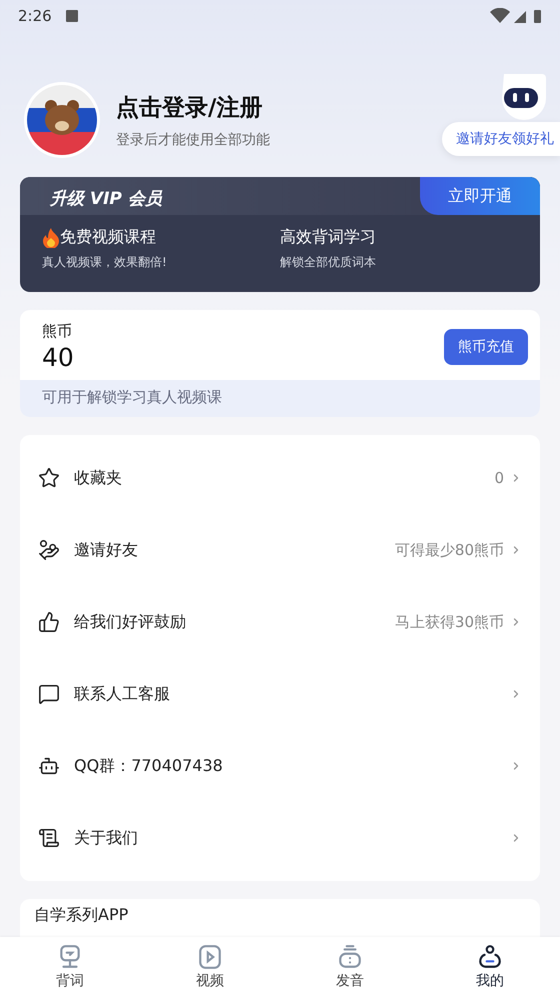  Describe the element at coordinates (280, 622) in the screenshot. I see `menu-item: 给我们好评鼓励 马上获得30熊币` at that location.